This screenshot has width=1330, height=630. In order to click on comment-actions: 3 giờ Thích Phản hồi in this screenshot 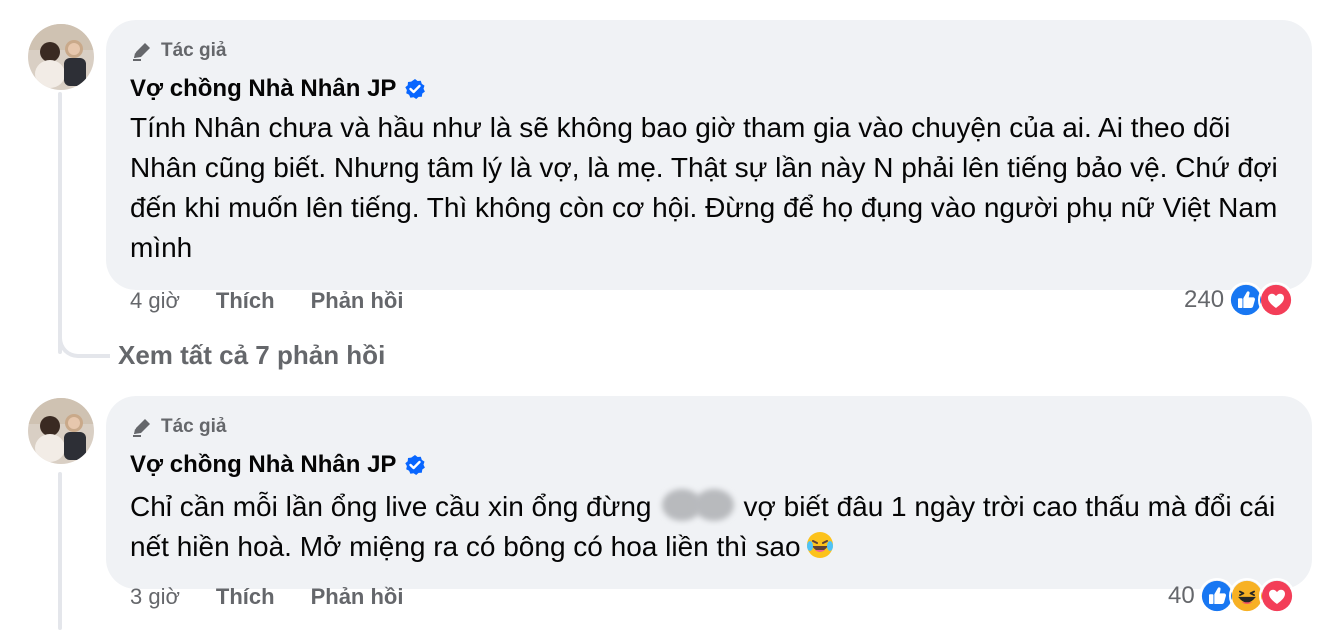, I will do `click(266, 597)`.